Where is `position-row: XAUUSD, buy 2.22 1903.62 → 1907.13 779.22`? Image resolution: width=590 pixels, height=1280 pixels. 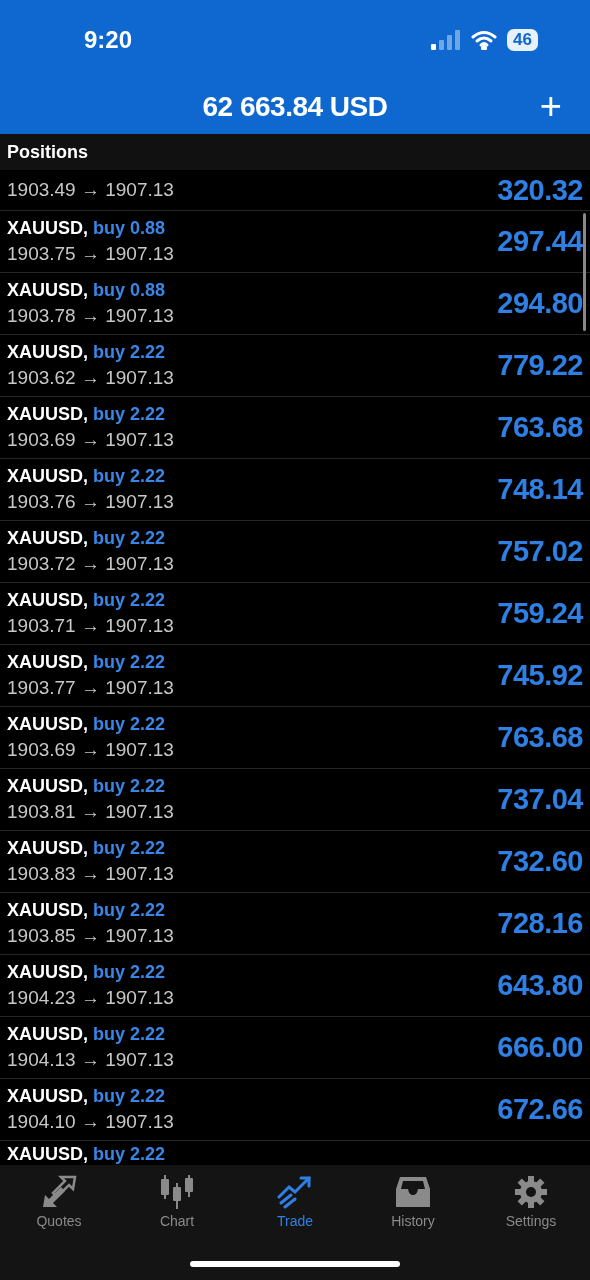
position-row: XAUUSD, buy 2.22 1903.62 → 1907.13 779.22 is located at coordinates (295, 366).